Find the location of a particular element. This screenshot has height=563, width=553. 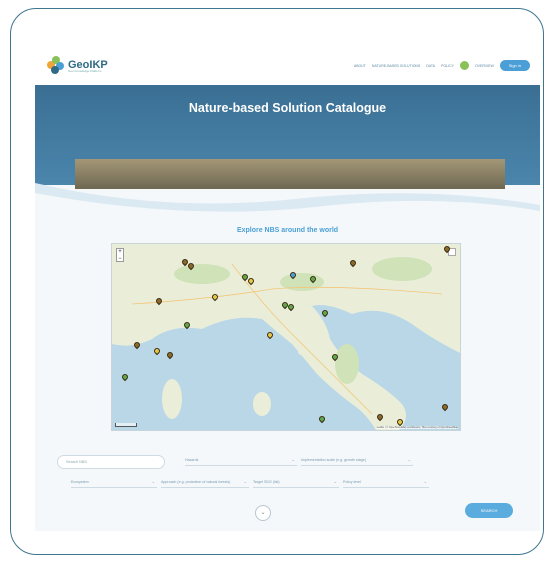

nav-link-about: ABOUT is located at coordinates (360, 66).